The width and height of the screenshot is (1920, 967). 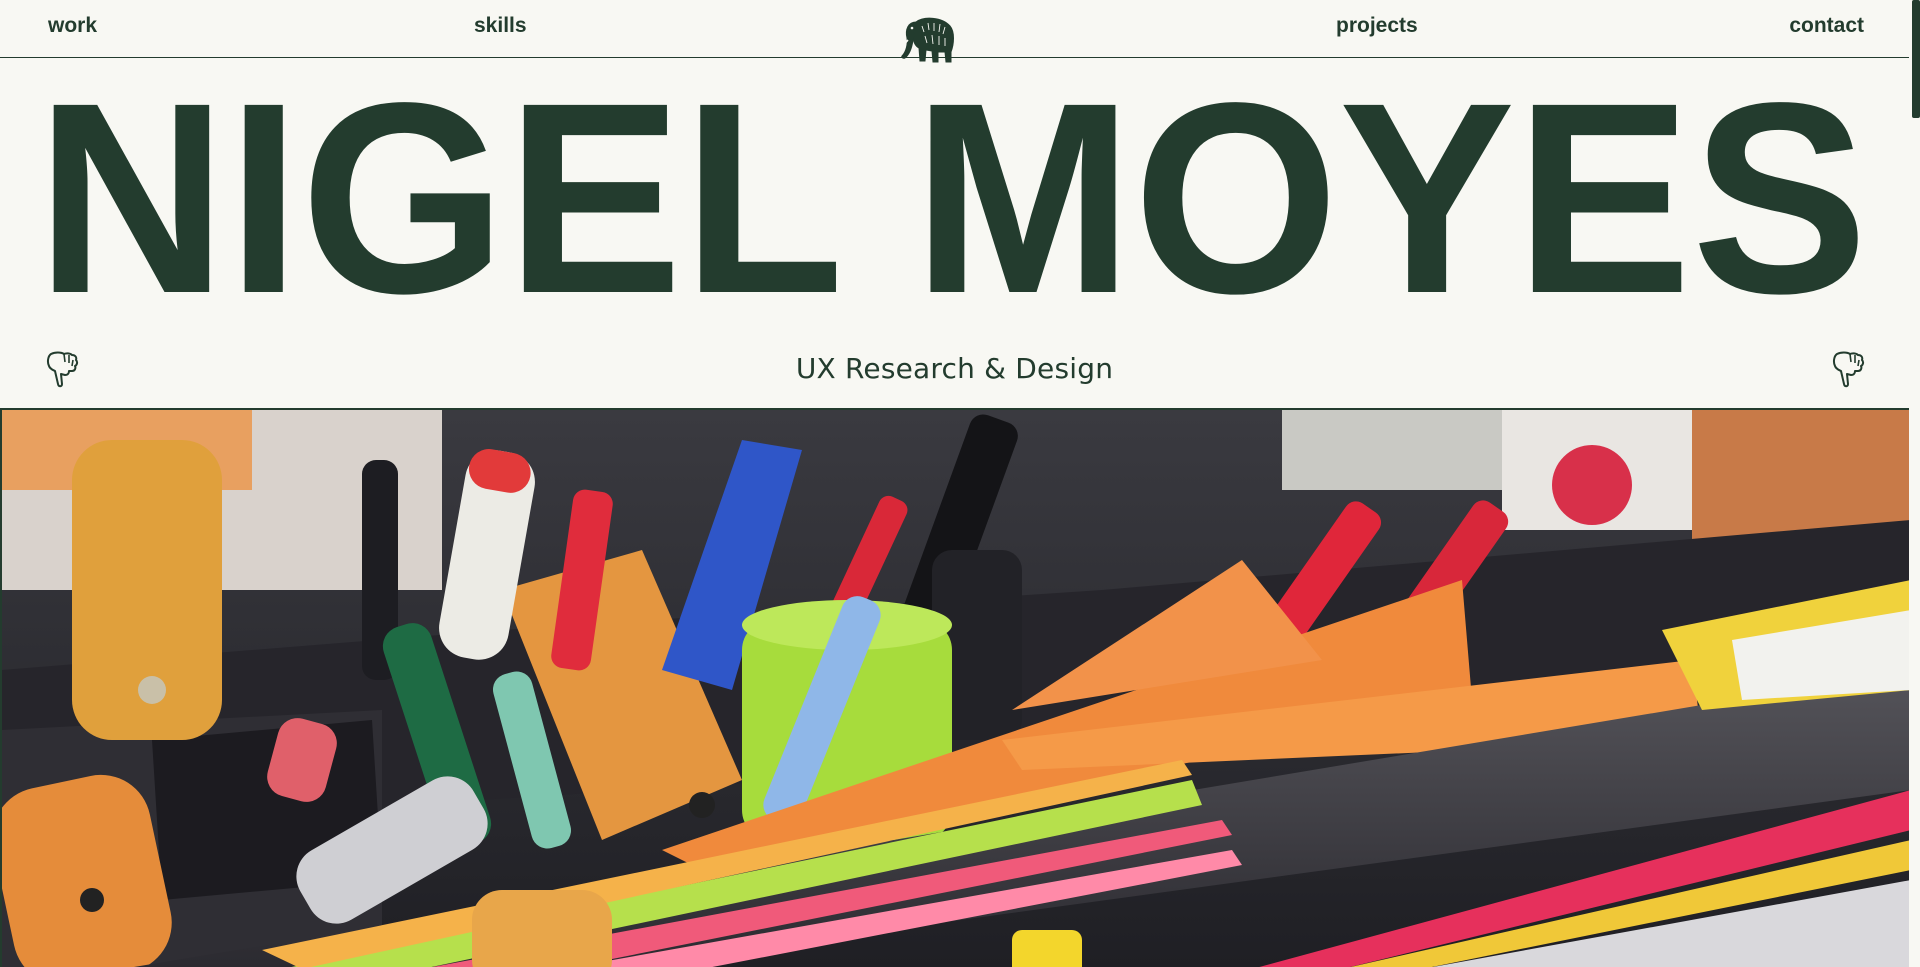 I want to click on top-nav: work skills projects contact, so click(x=954, y=31).